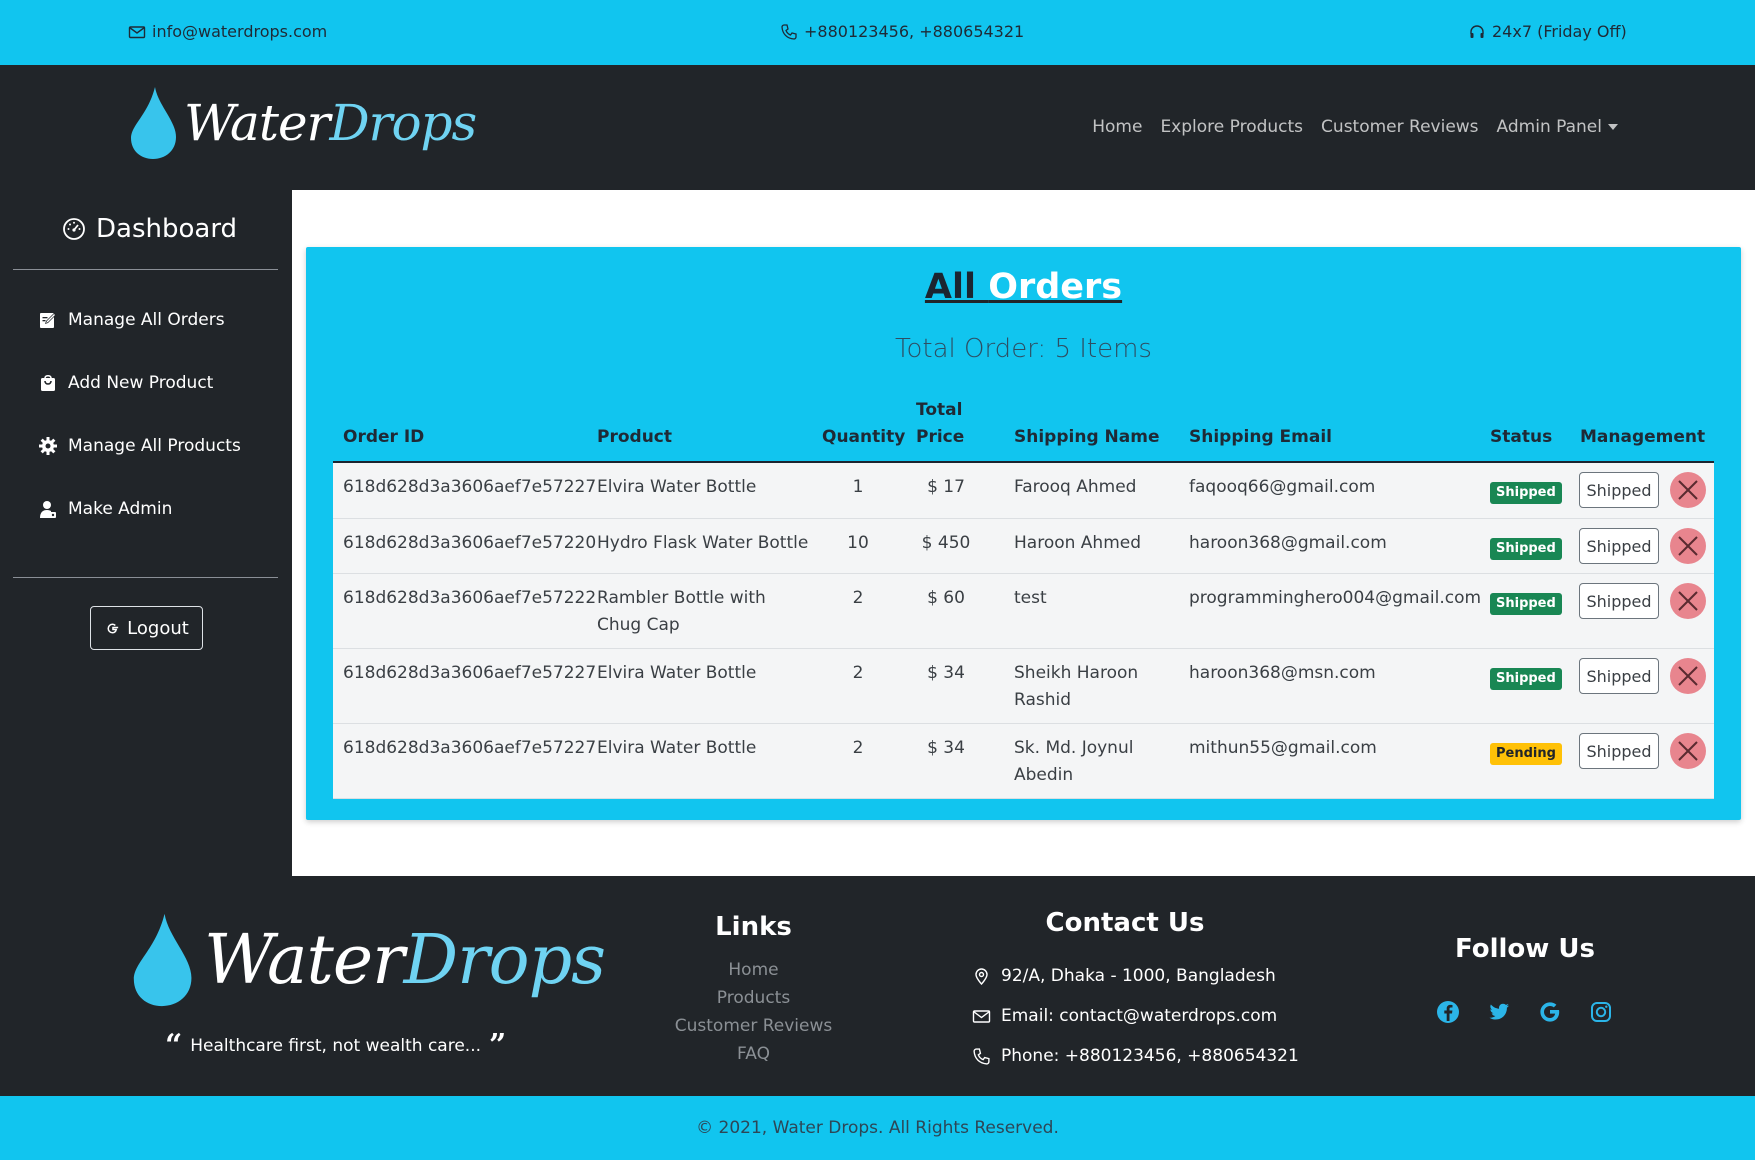 The width and height of the screenshot is (1755, 1160). Describe the element at coordinates (1124, 1016) in the screenshot. I see `footer-email: Email: contact@waterdrops.com` at that location.